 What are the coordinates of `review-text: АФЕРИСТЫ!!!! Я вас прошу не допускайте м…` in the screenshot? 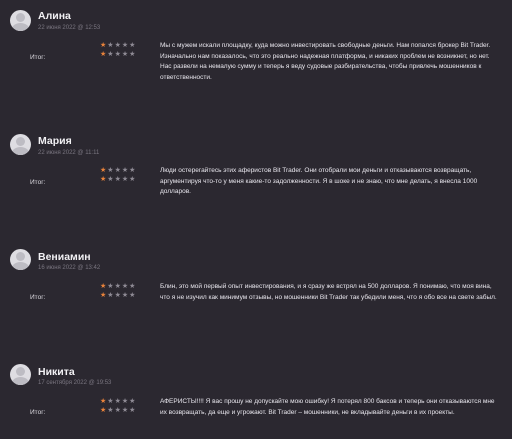 It's located at (327, 407).